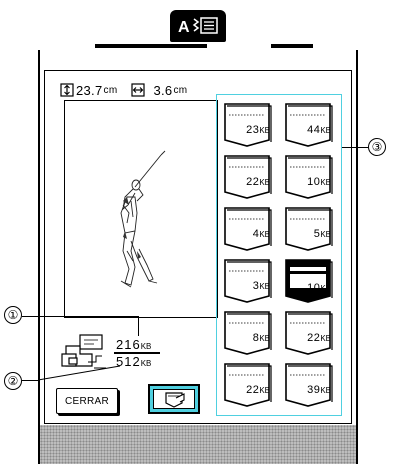 Image resolution: width=397 pixels, height=464 pixels. Describe the element at coordinates (377, 147) in the screenshot. I see `callout-3: ③` at that location.